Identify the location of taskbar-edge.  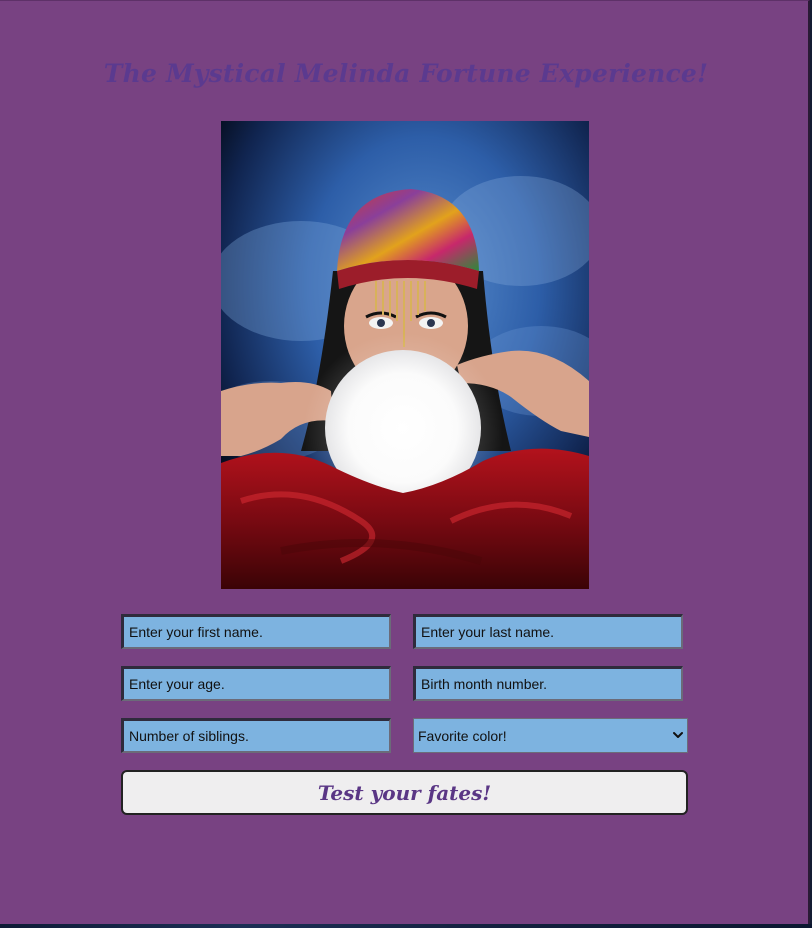
(406, 926).